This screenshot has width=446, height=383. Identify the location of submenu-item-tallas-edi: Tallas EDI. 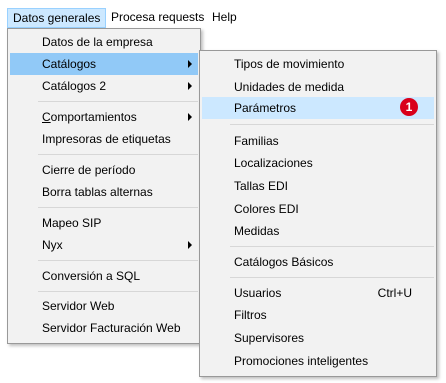
(318, 186).